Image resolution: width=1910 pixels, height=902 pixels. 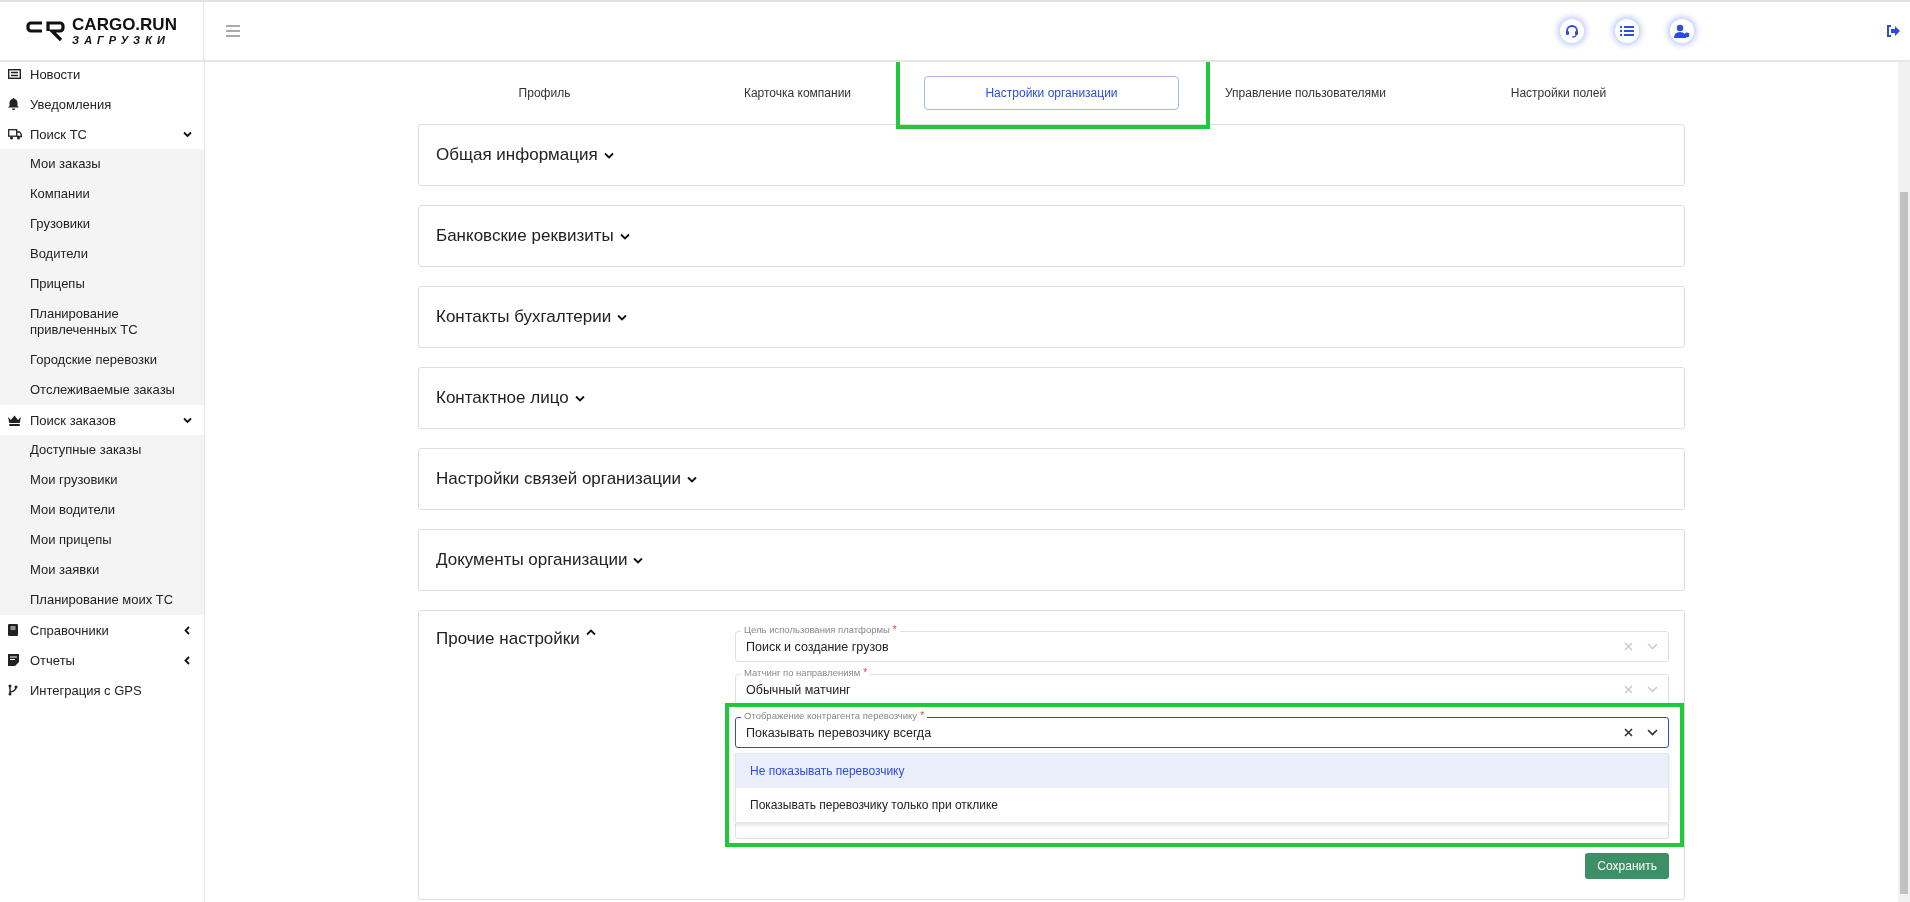 What do you see at coordinates (102, 600) in the screenshot?
I see `submenu-item: Планирование моих ТС` at bounding box center [102, 600].